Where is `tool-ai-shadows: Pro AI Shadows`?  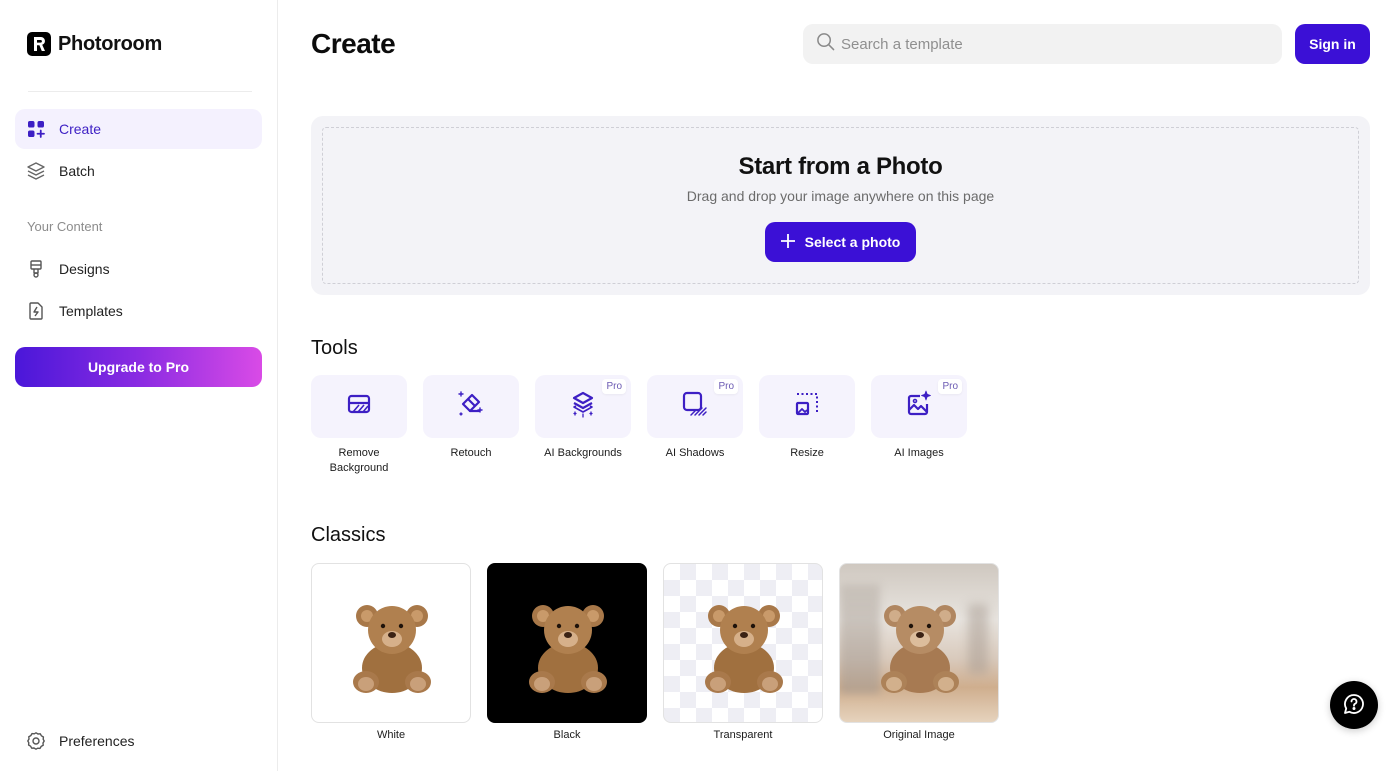 tool-ai-shadows: Pro AI Shadows is located at coordinates (695, 425).